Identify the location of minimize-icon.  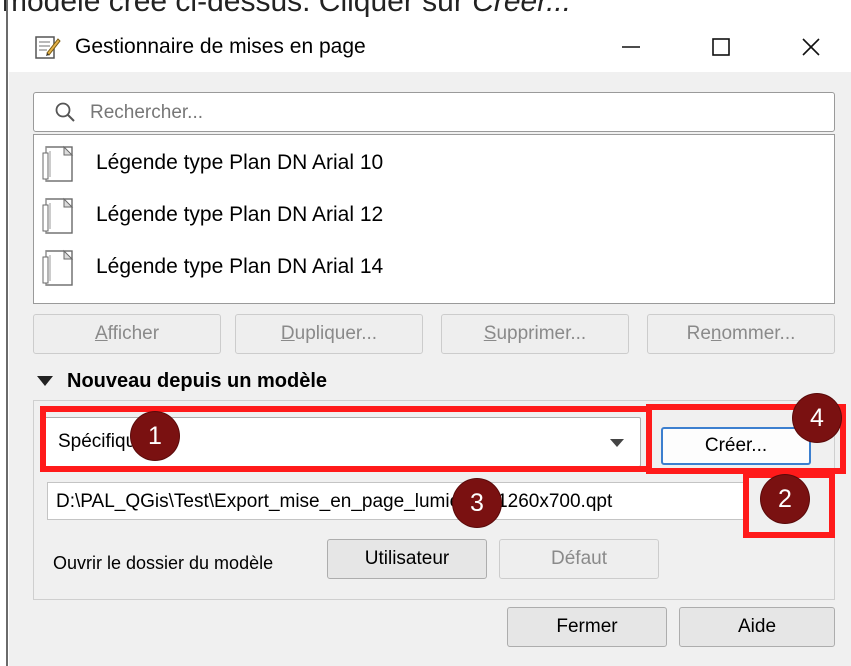
(631, 47).